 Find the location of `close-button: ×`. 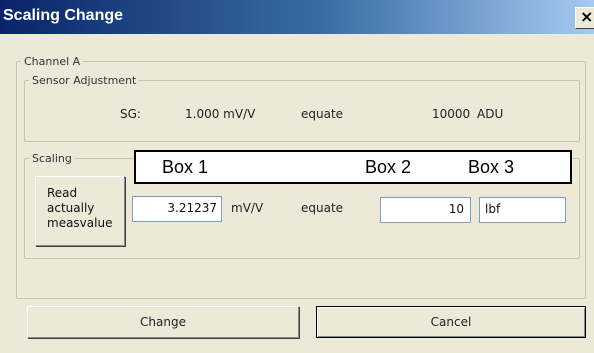

close-button: × is located at coordinates (584, 18).